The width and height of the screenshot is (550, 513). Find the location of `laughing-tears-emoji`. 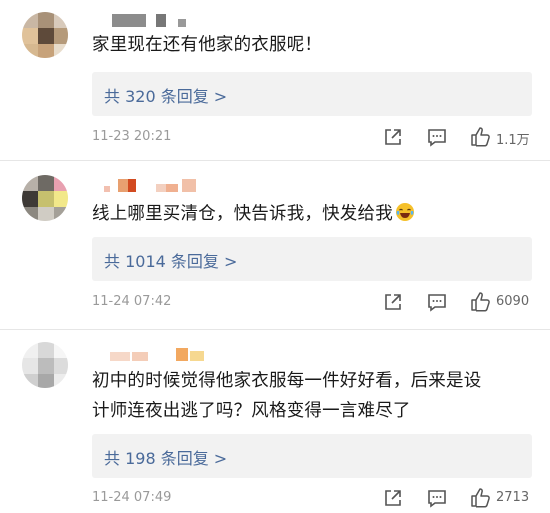

laughing-tears-emoji is located at coordinates (405, 212).